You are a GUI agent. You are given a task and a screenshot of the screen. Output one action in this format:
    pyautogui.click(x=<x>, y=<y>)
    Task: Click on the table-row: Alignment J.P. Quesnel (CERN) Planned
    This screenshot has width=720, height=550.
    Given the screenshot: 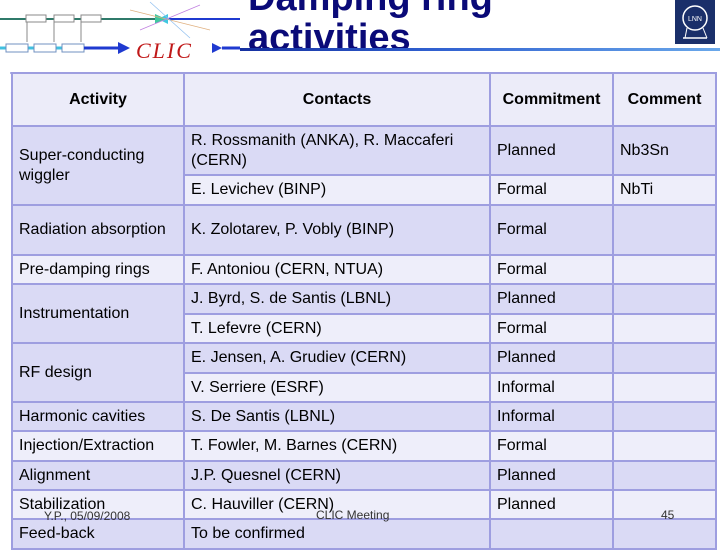 What is the action you would take?
    pyautogui.click(x=364, y=475)
    